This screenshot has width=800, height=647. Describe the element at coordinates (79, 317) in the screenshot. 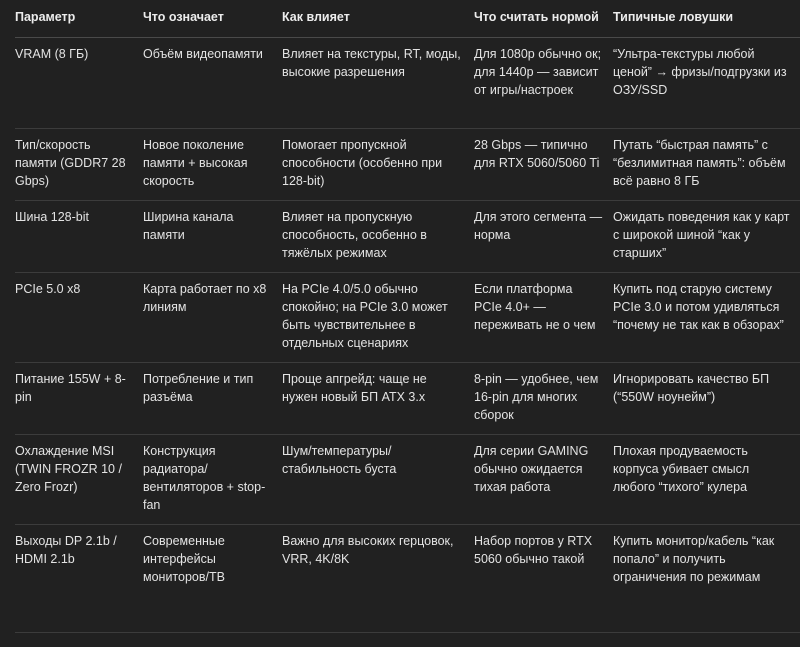

I see `cell-parameter: PCIe 5.0 x8` at that location.